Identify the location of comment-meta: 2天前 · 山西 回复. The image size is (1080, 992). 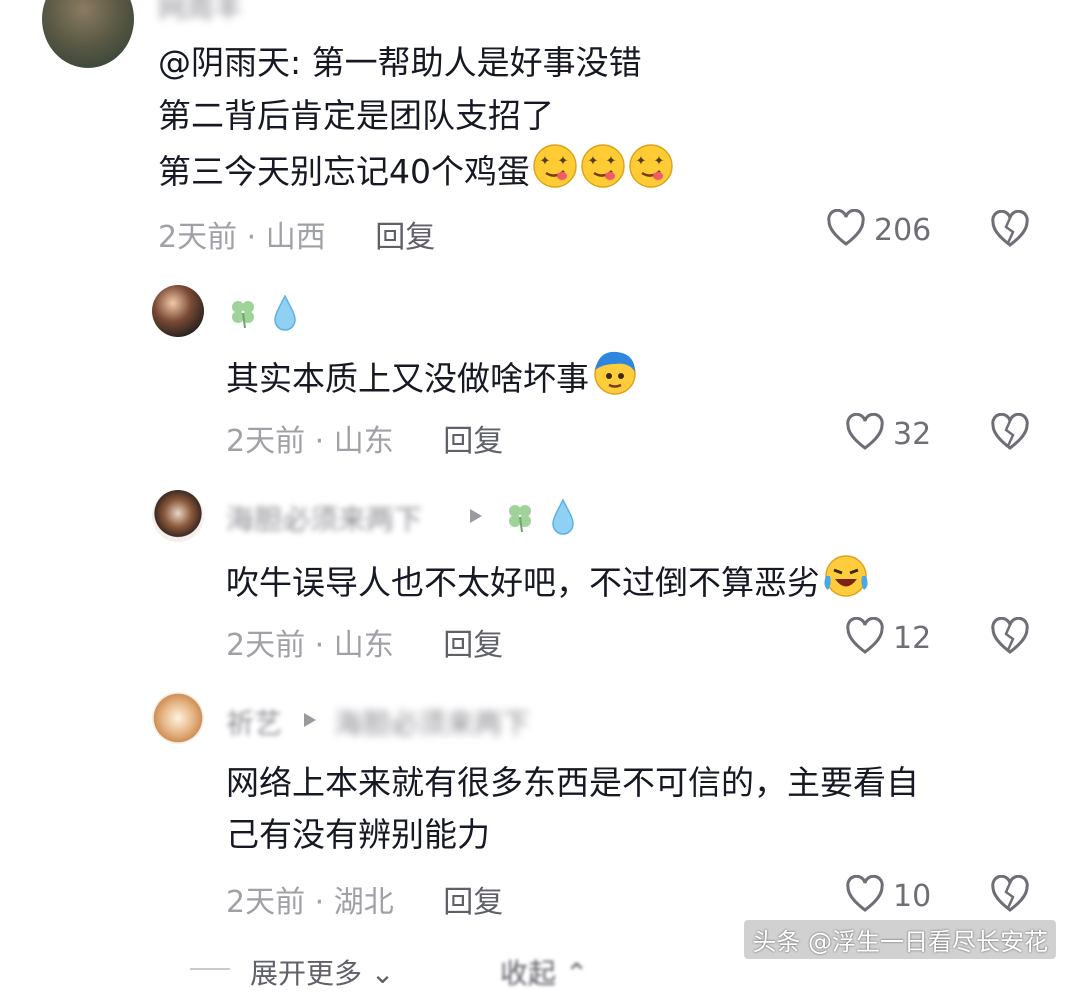
(296, 234).